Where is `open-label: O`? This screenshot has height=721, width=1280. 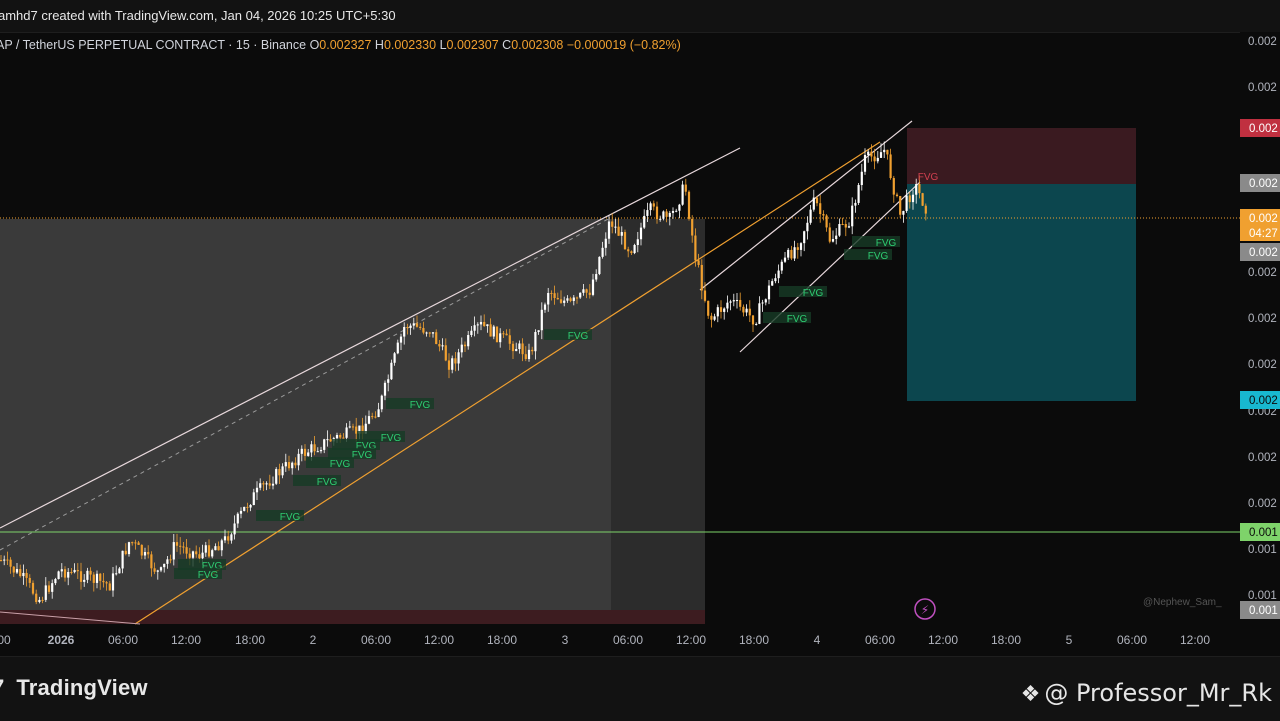 open-label: O is located at coordinates (314, 45).